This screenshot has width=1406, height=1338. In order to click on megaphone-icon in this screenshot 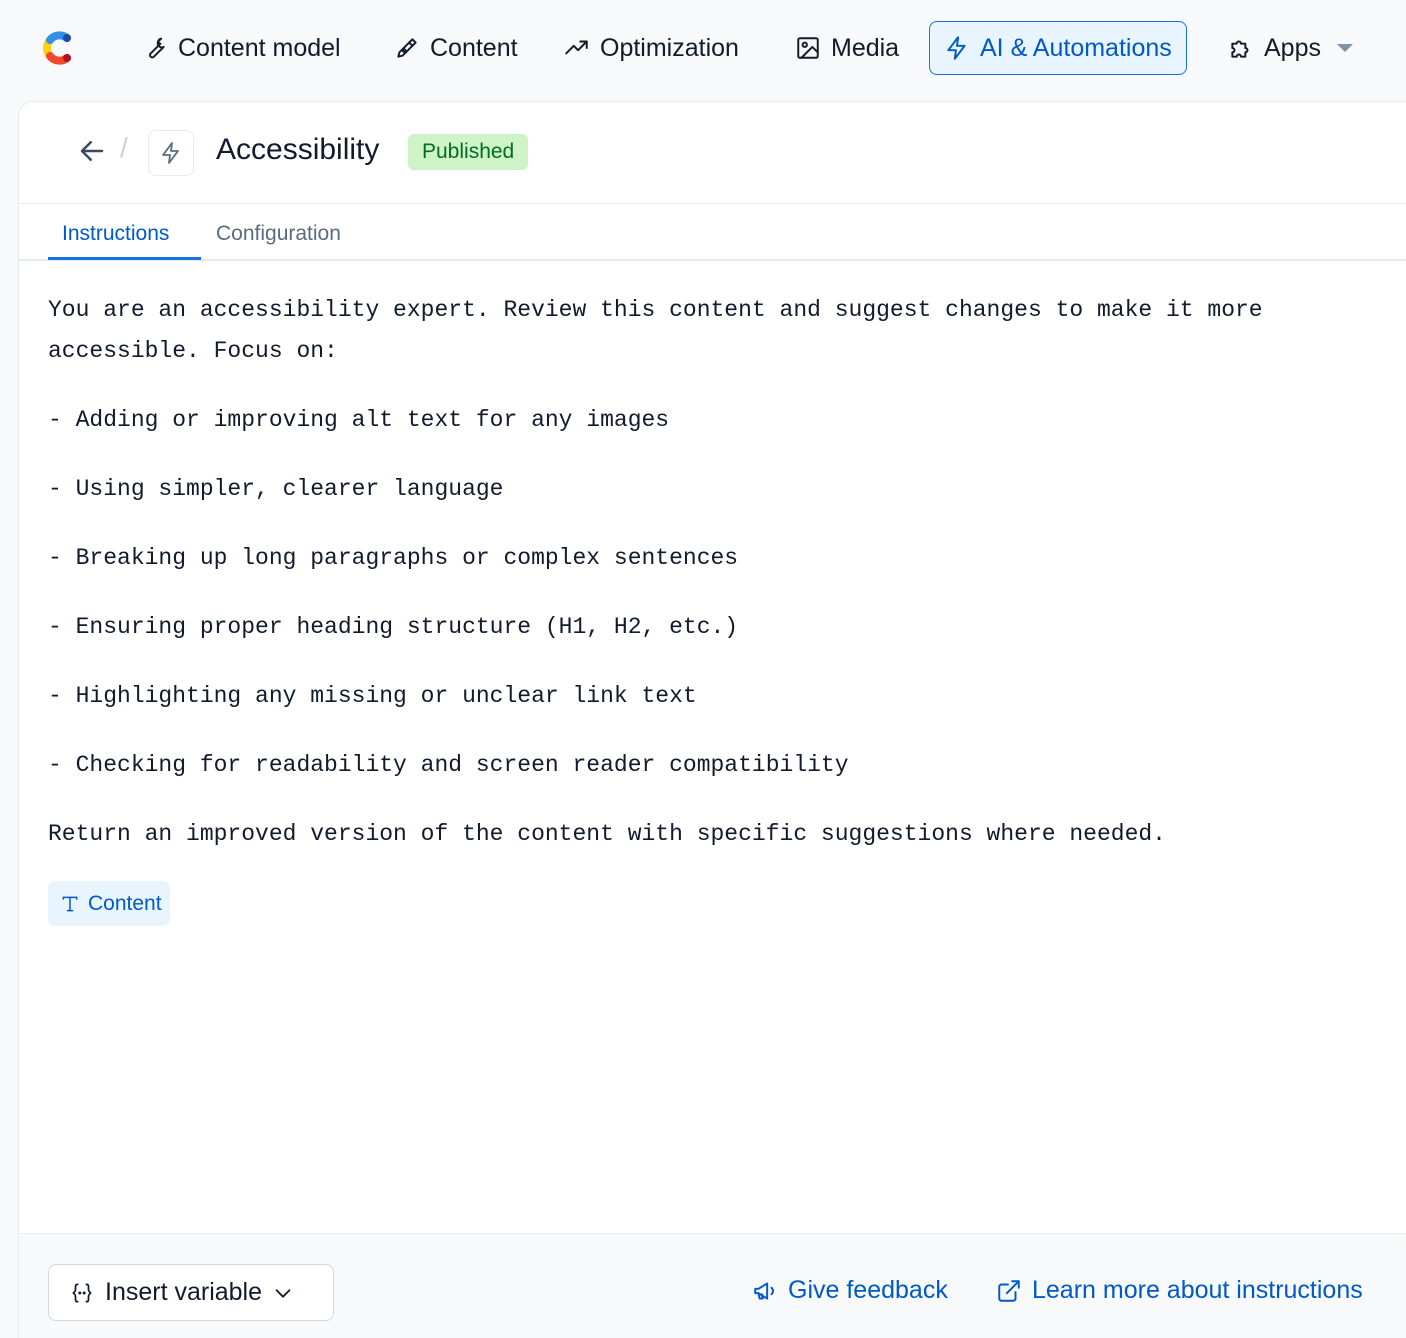, I will do `click(764, 1290)`.